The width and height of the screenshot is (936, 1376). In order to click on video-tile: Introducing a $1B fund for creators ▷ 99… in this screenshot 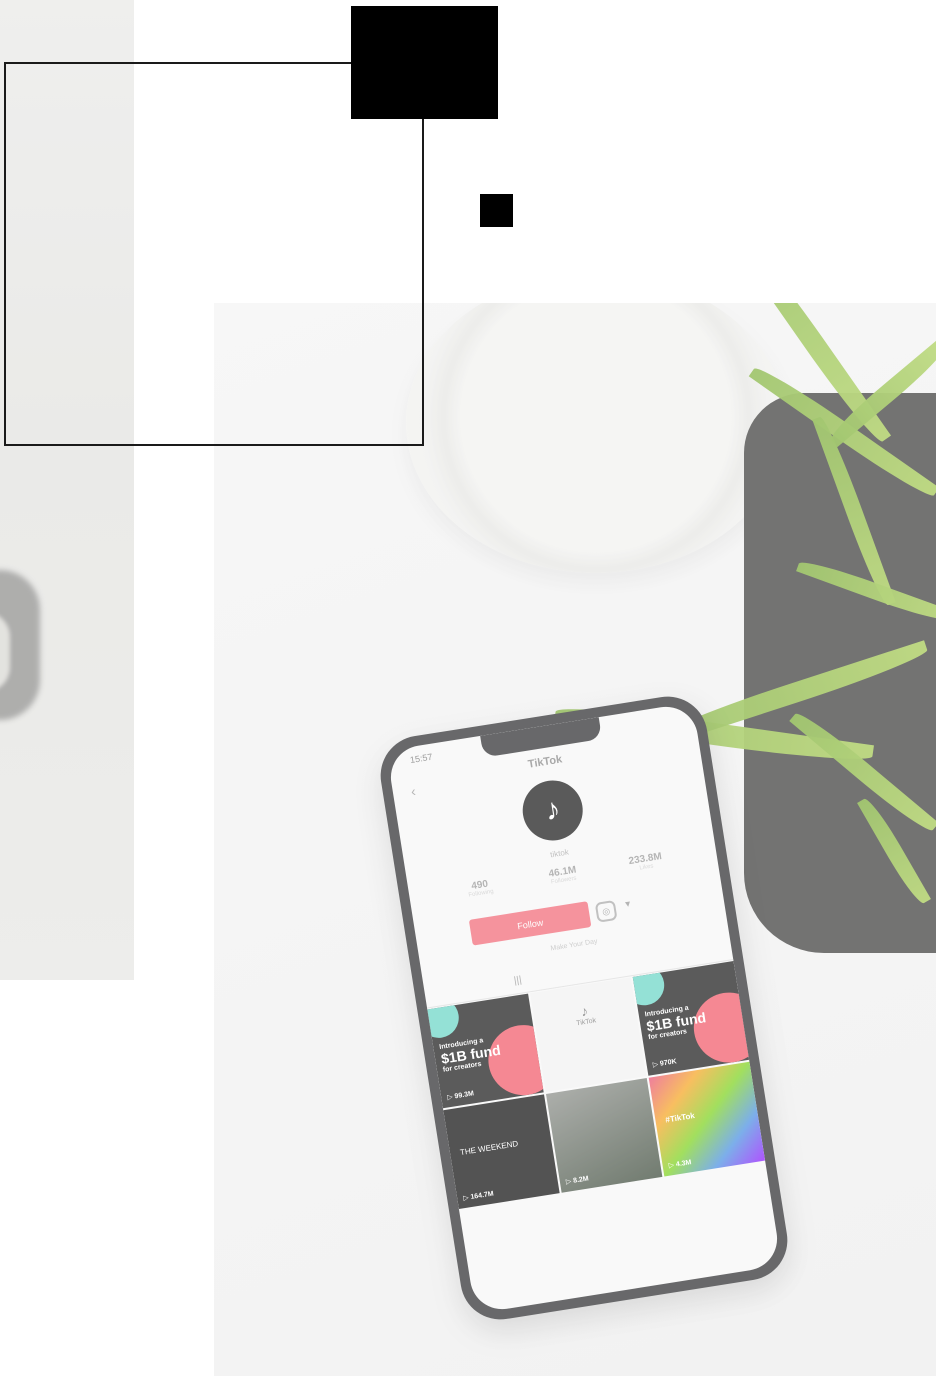, I will do `click(485, 1051)`.